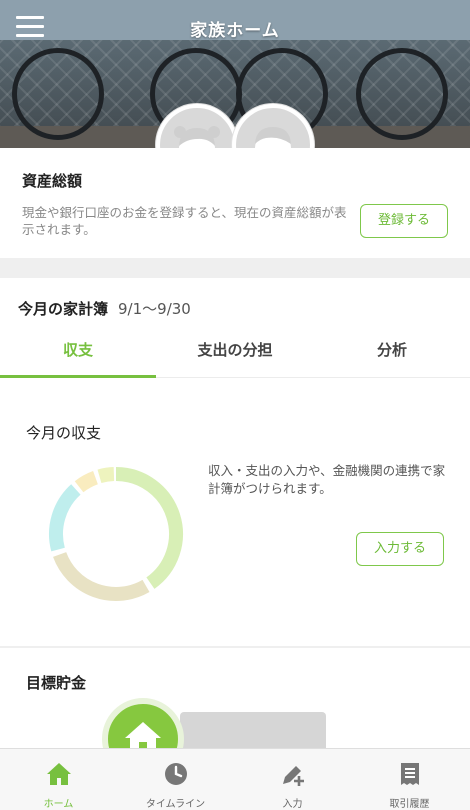 The height and width of the screenshot is (810, 470). Describe the element at coordinates (392, 354) in the screenshot. I see `tab-analysis: 分析` at that location.